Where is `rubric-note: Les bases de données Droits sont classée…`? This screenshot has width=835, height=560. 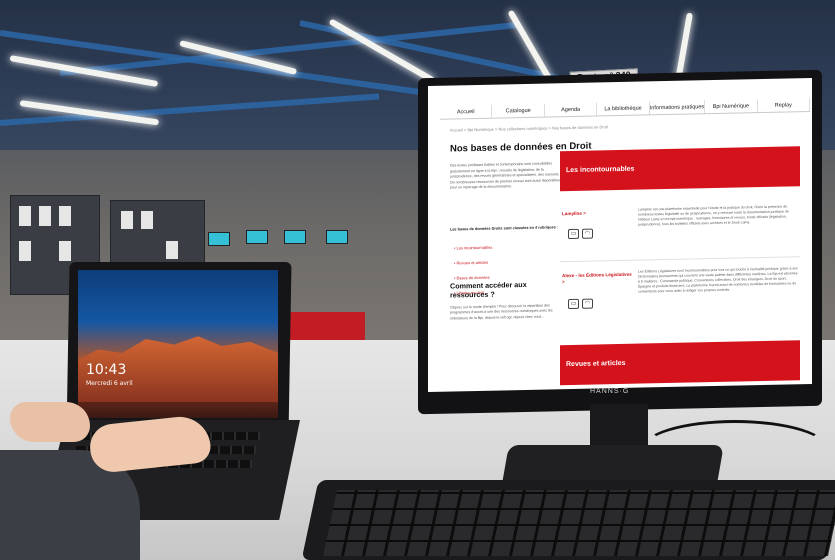 rubric-note: Les bases de données Droits sont classée… is located at coordinates (504, 228).